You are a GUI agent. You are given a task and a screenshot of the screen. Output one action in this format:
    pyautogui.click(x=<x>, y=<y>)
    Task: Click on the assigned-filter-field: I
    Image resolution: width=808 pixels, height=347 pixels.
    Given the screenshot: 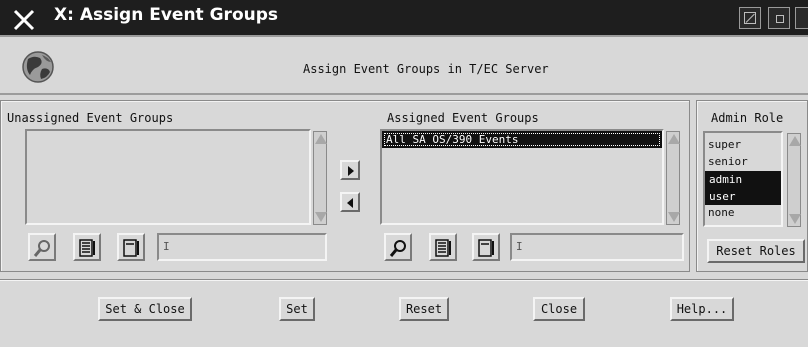 What is the action you would take?
    pyautogui.click(x=597, y=247)
    